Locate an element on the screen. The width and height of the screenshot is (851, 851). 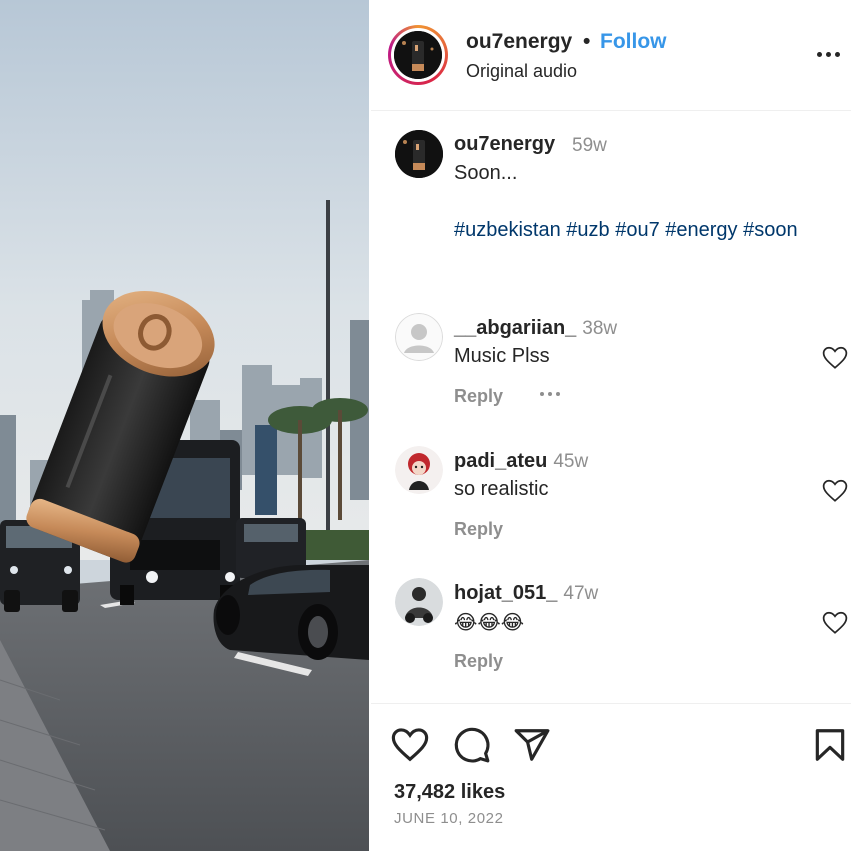
comment-user-line: __abgariian_ 38w is located at coordinates (535, 328).